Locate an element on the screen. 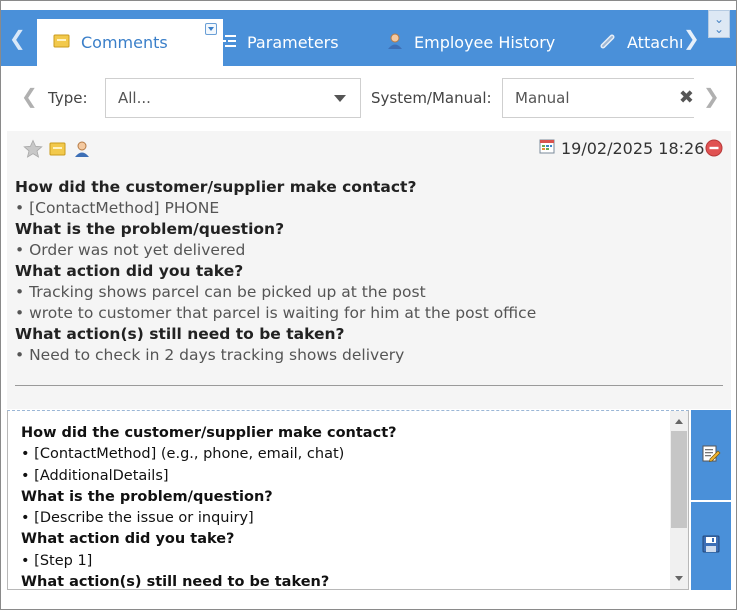  clear-icon: ✖ is located at coordinates (686, 98).